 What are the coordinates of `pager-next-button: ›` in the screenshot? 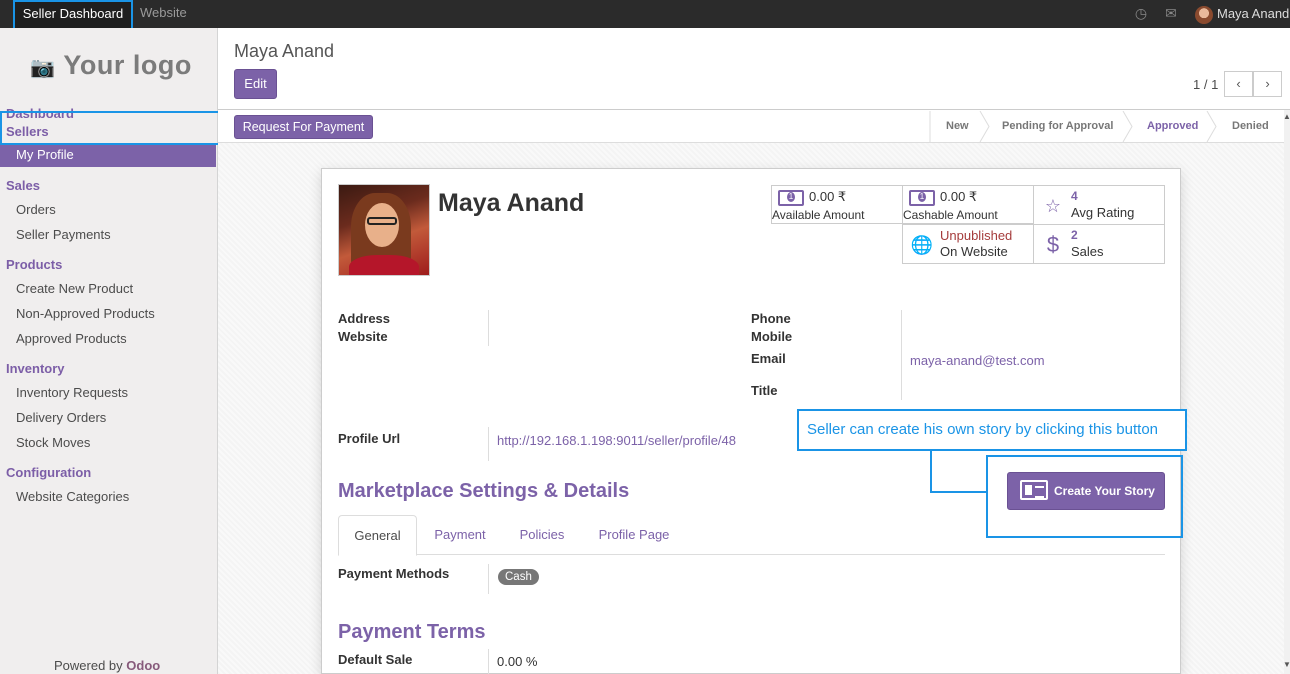 It's located at (1267, 84).